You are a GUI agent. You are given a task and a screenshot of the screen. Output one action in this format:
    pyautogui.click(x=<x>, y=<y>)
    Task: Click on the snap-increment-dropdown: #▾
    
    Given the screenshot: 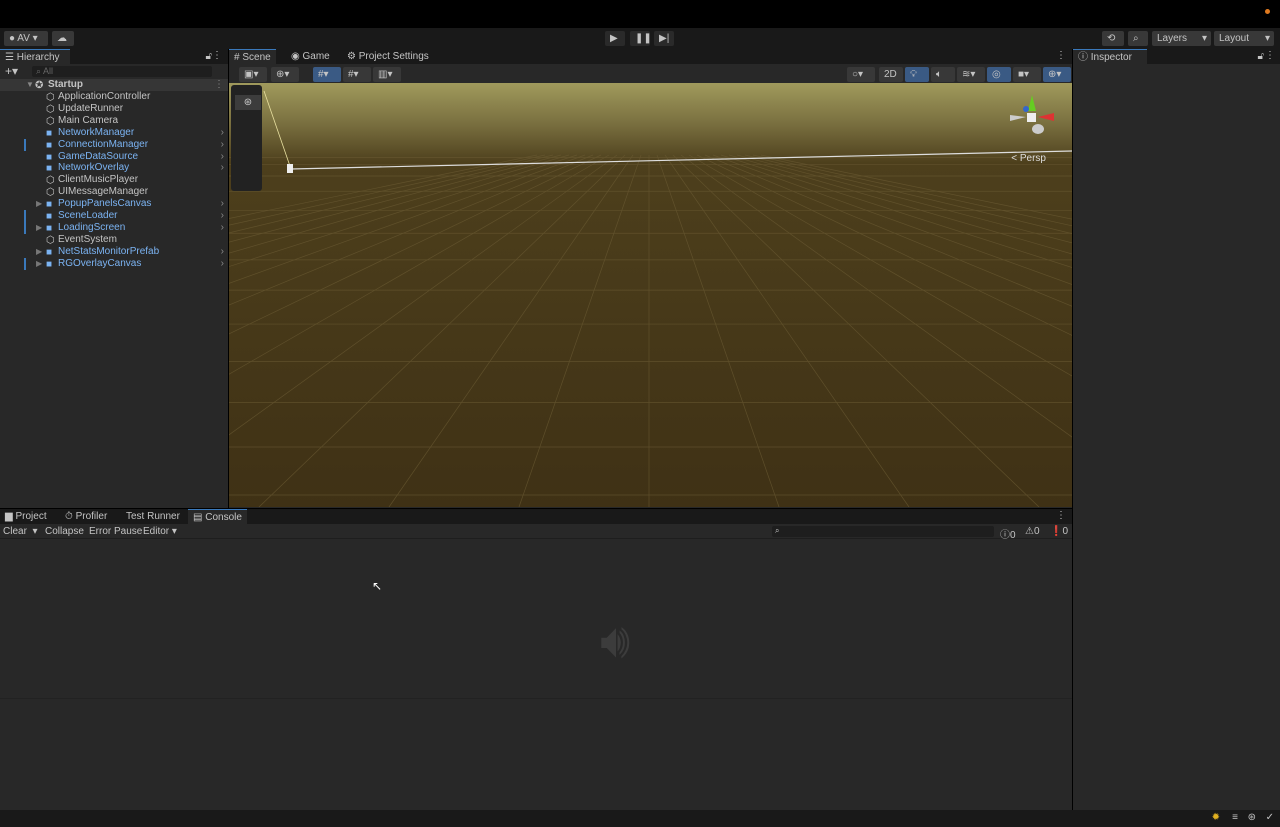 What is the action you would take?
    pyautogui.click(x=357, y=74)
    